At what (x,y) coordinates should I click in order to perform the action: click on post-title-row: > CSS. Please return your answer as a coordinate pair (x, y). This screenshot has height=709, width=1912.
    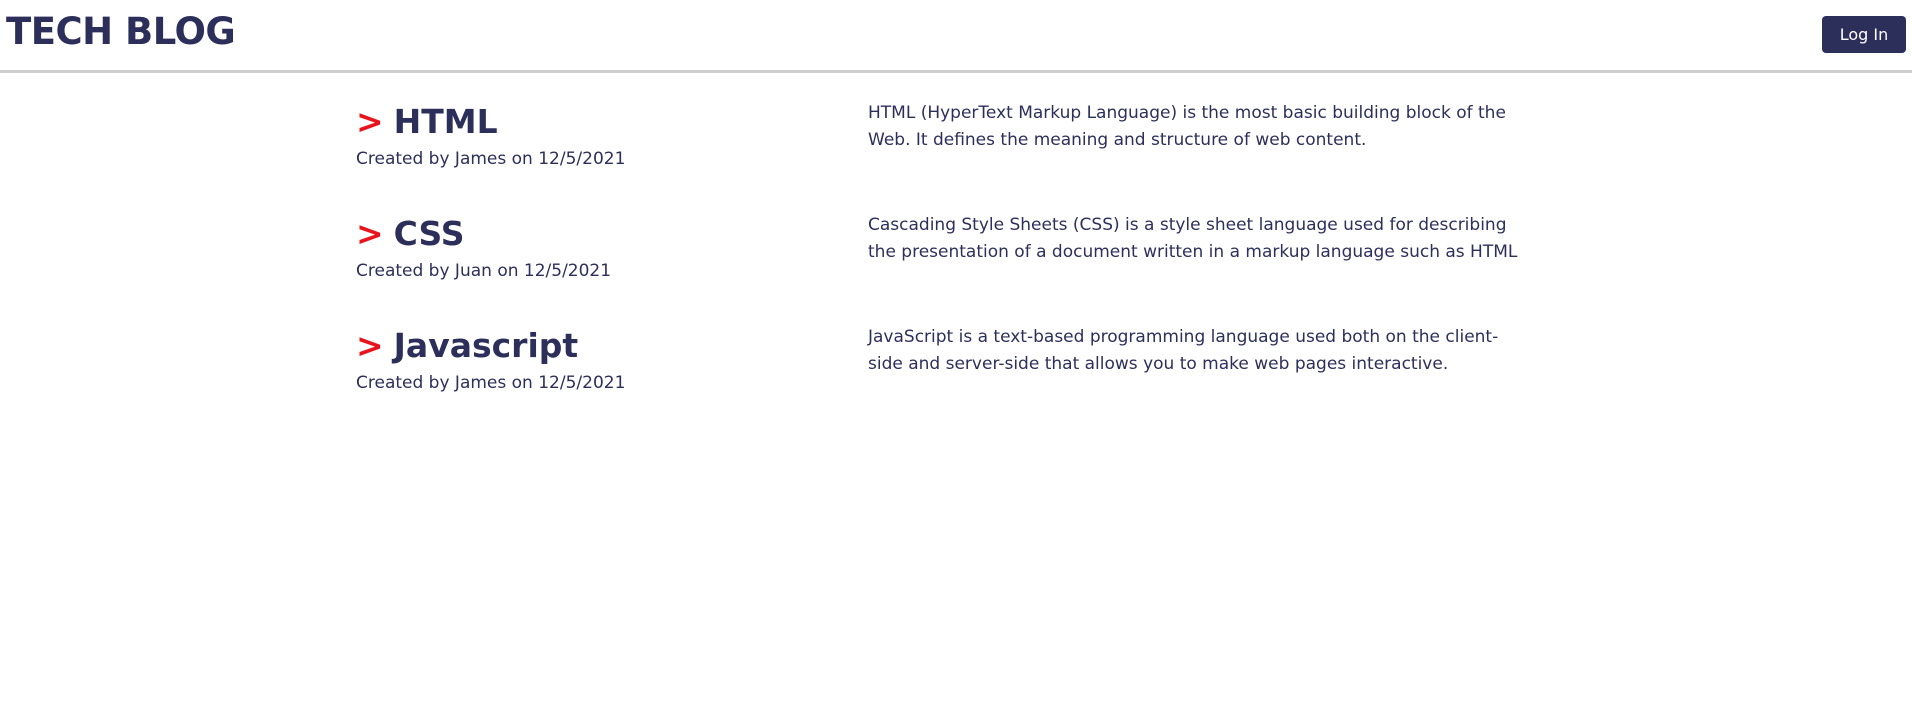
    Looking at the image, I should click on (606, 234).